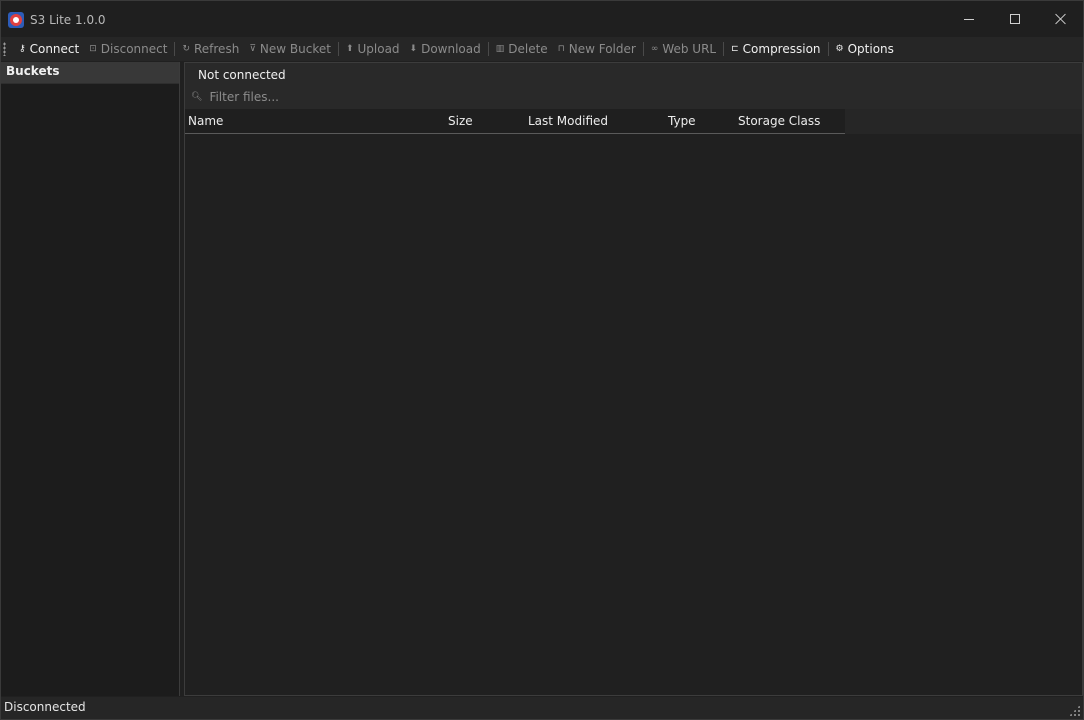 This screenshot has height=720, width=1084. I want to click on web-url-label: Web URL, so click(689, 49).